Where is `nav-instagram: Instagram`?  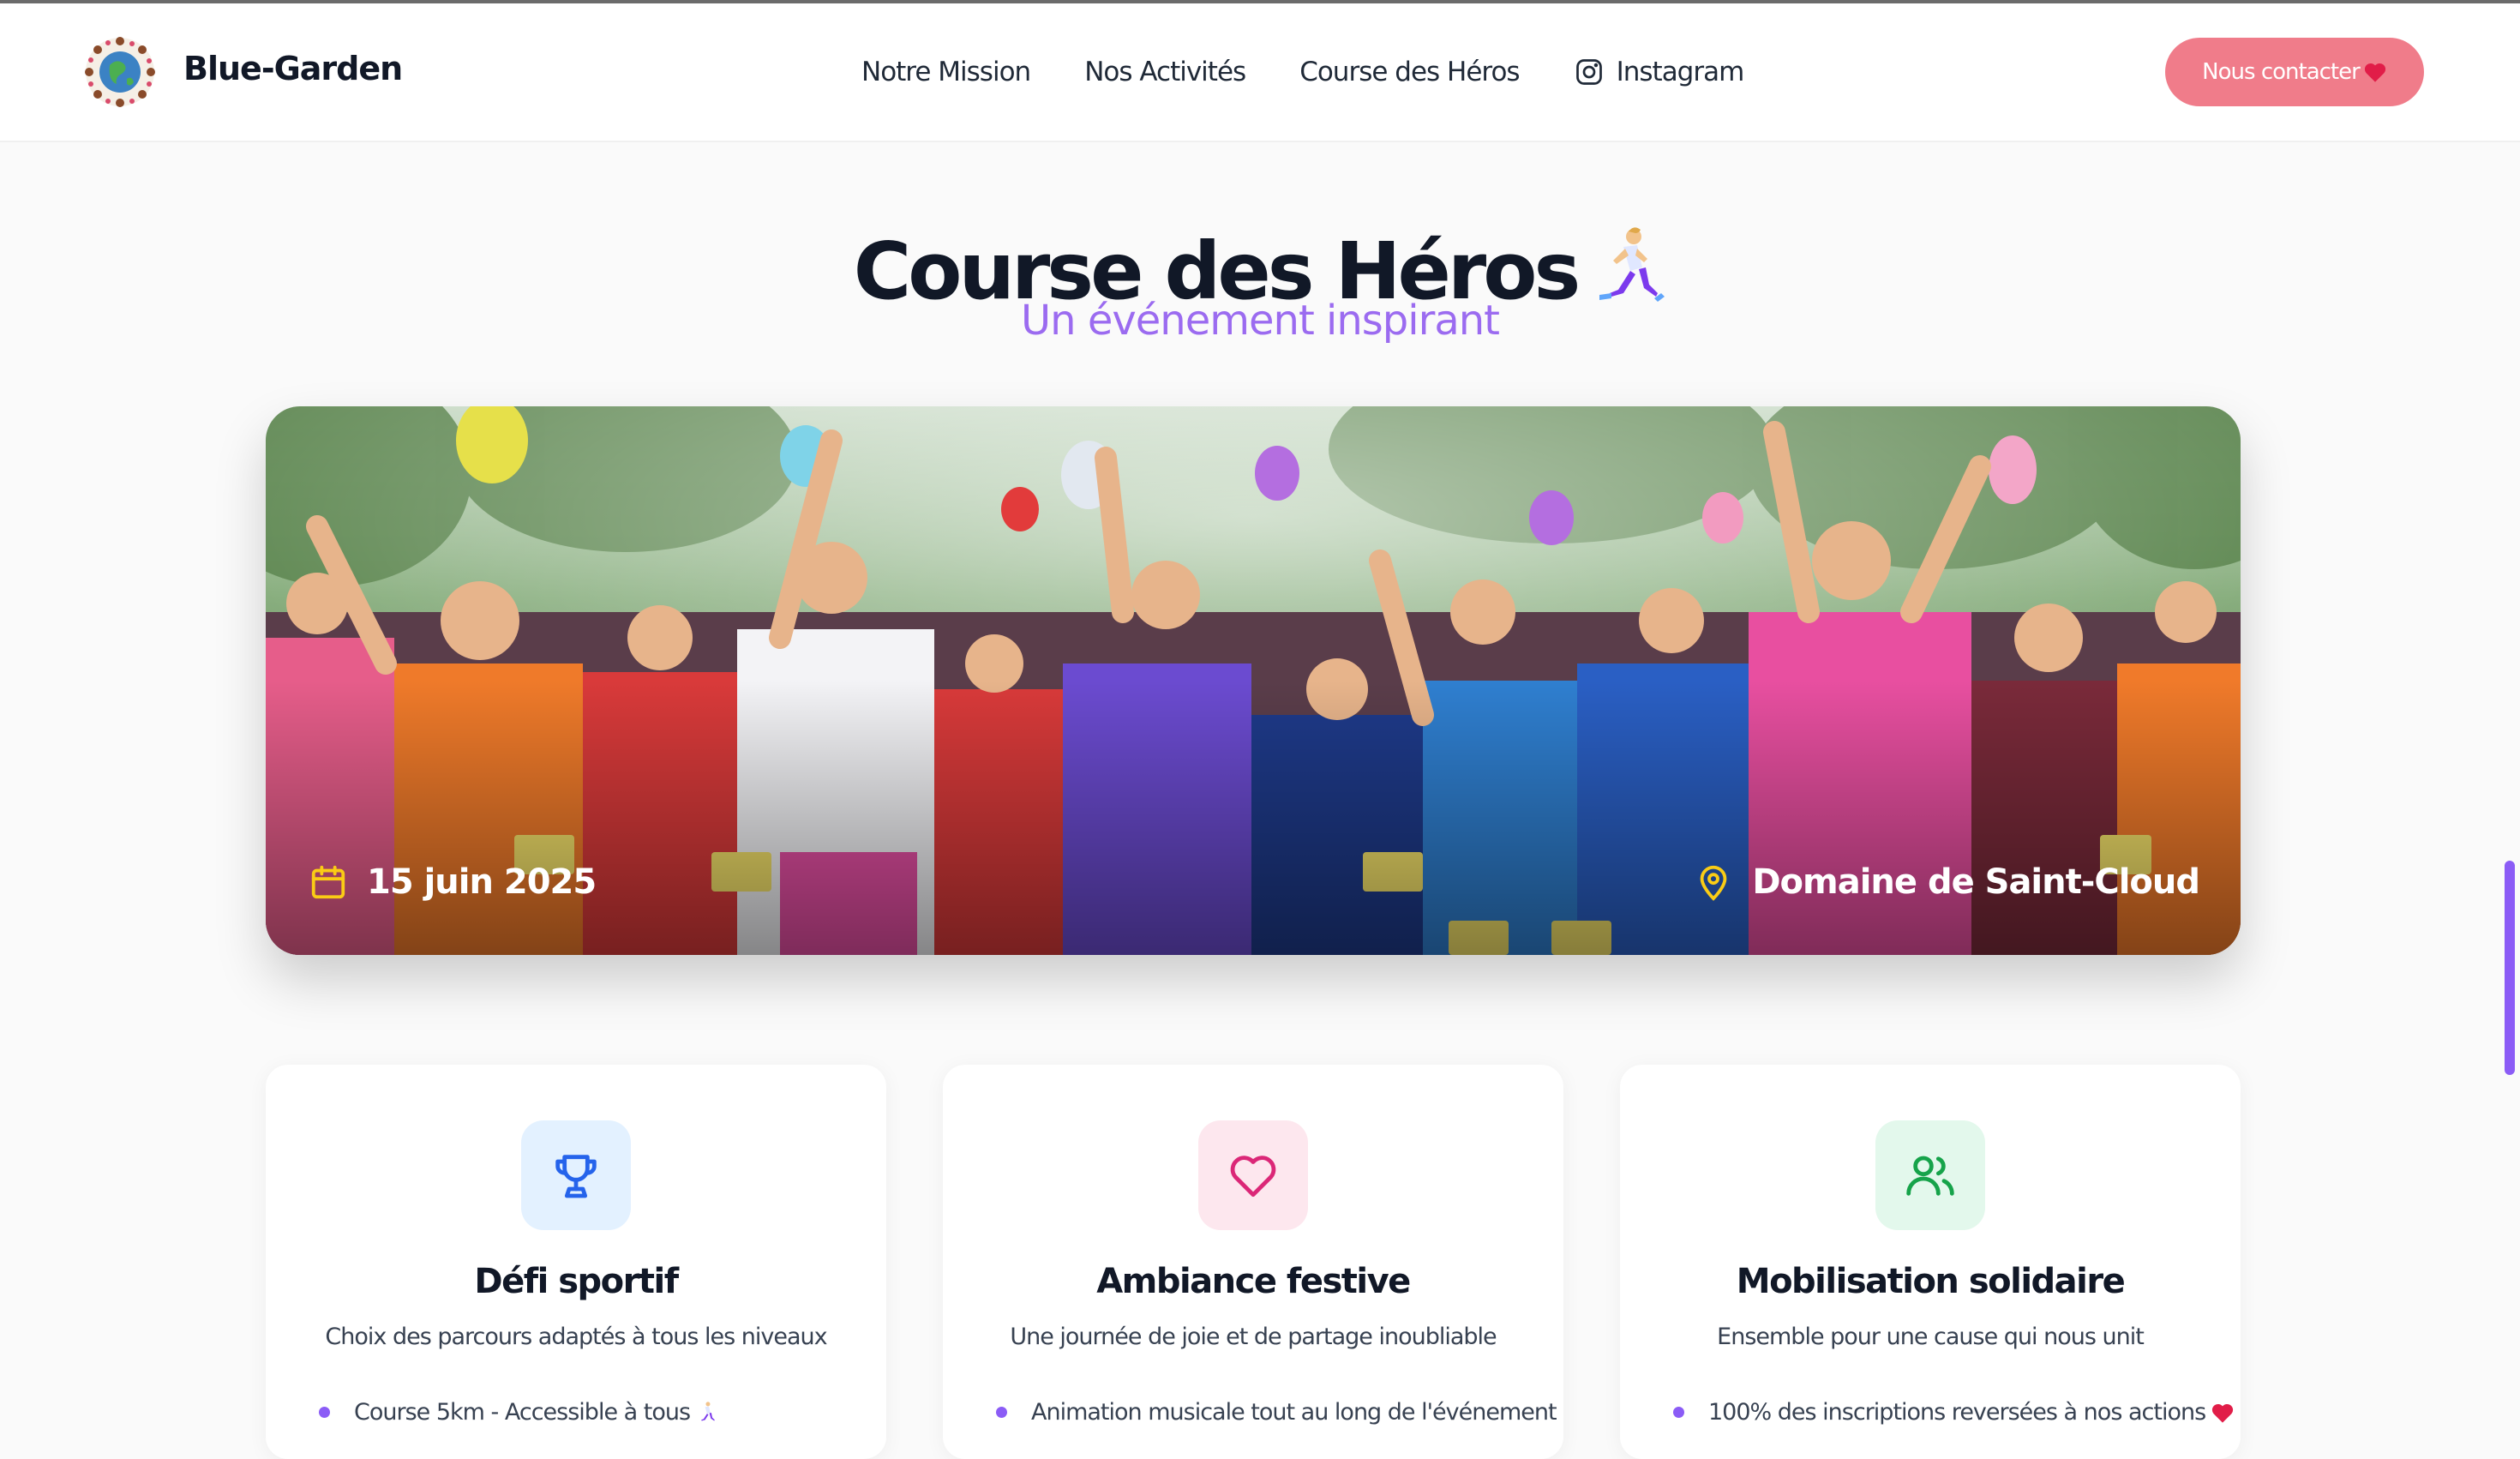 nav-instagram: Instagram is located at coordinates (1659, 72).